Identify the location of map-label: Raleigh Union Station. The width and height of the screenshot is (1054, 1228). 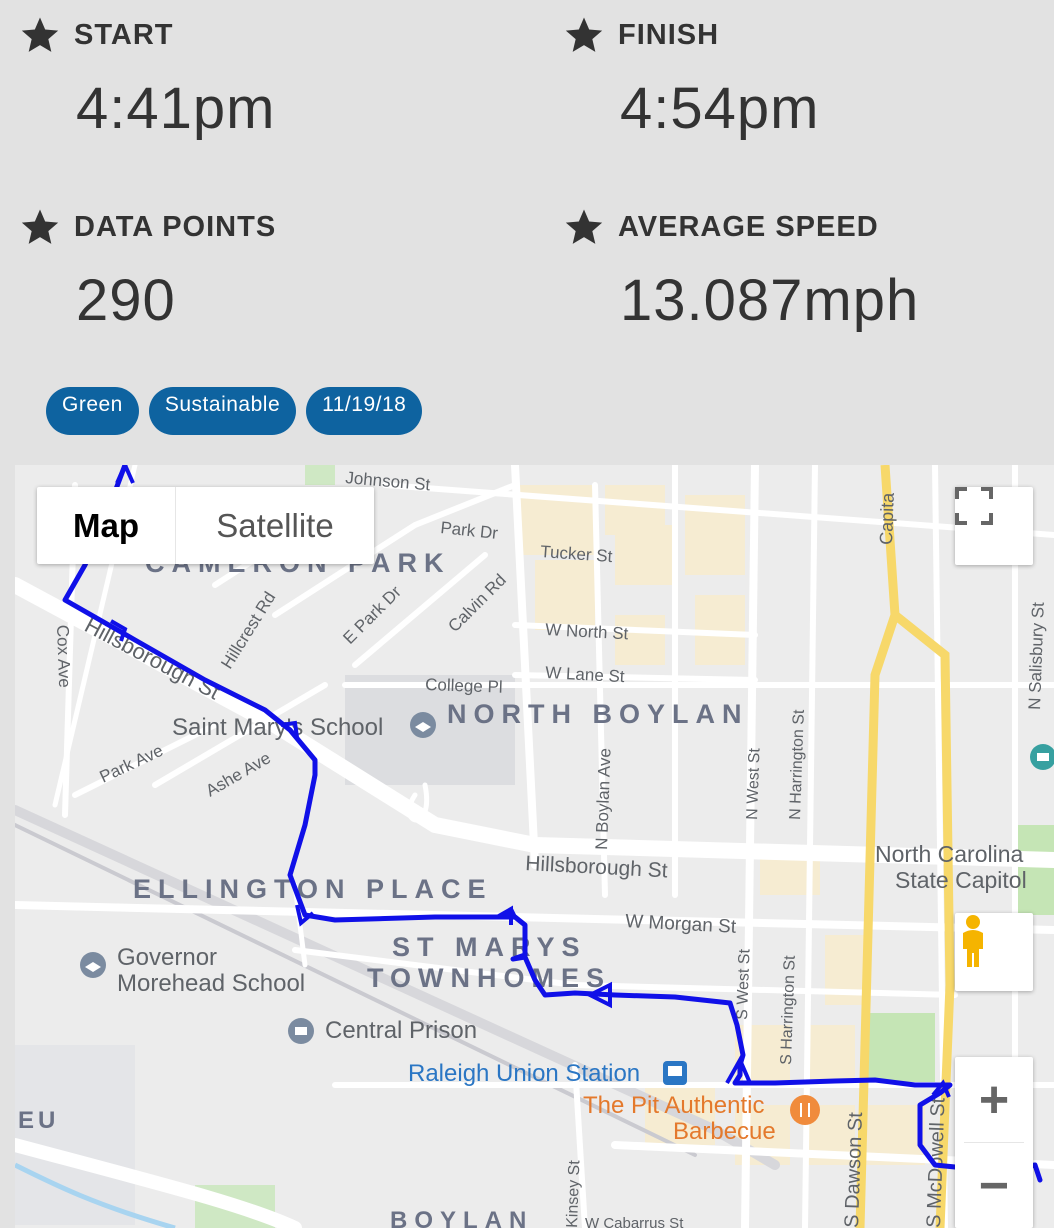
(524, 1073).